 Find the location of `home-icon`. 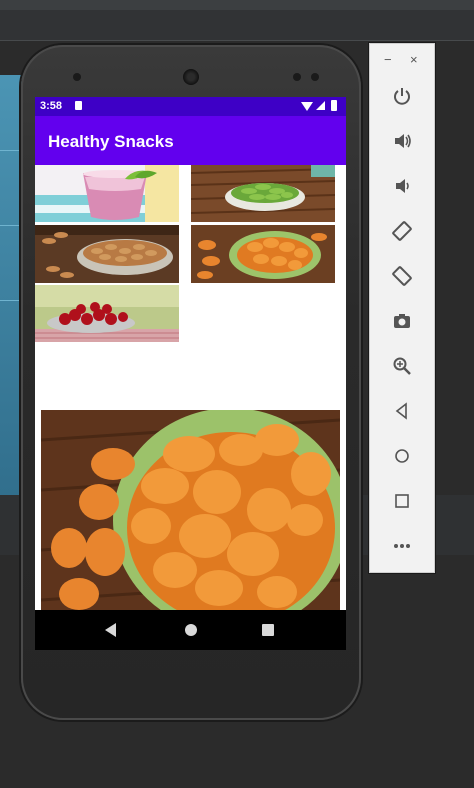

home-icon is located at coordinates (402, 456).